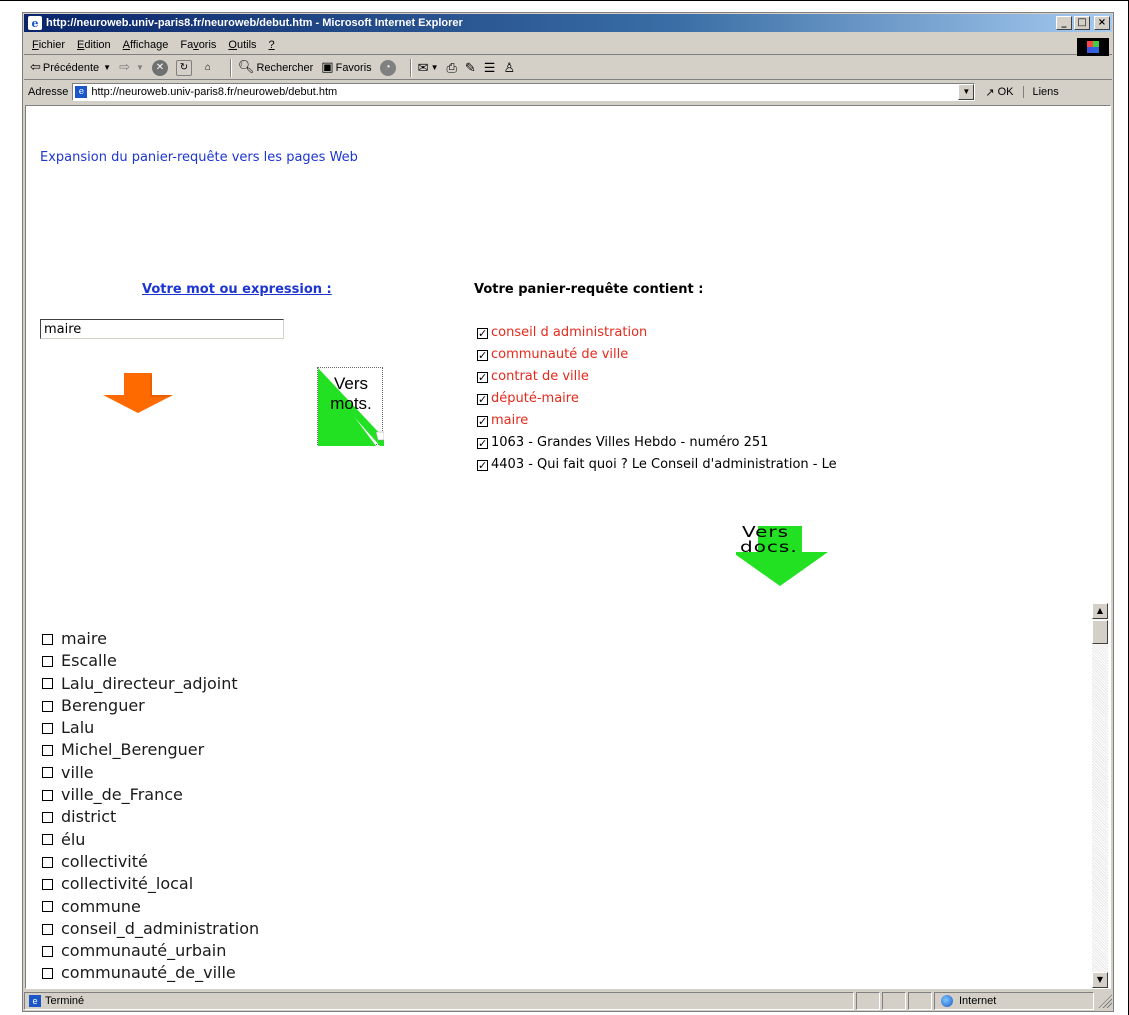 This screenshot has height=1015, width=1129. Describe the element at coordinates (947, 1001) in the screenshot. I see `globe-icon` at that location.